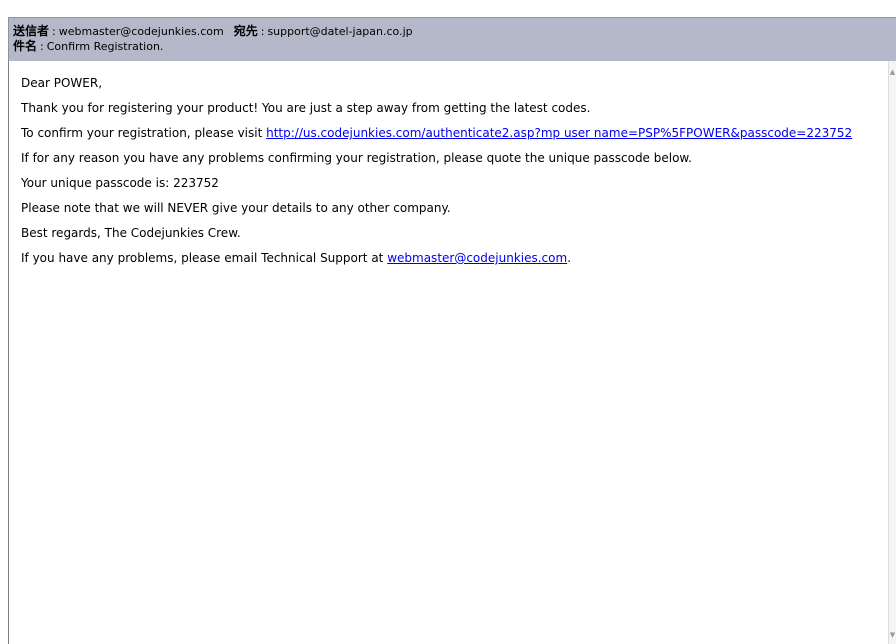 The width and height of the screenshot is (896, 644). What do you see at coordinates (31, 31) in the screenshot?
I see `from-label: 送信者` at bounding box center [31, 31].